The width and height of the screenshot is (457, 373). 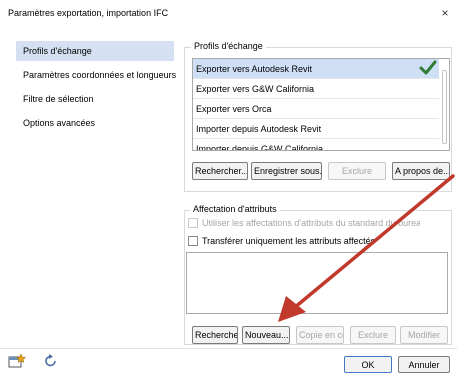 What do you see at coordinates (424, 364) in the screenshot?
I see `cancel-button: Annuler` at bounding box center [424, 364].